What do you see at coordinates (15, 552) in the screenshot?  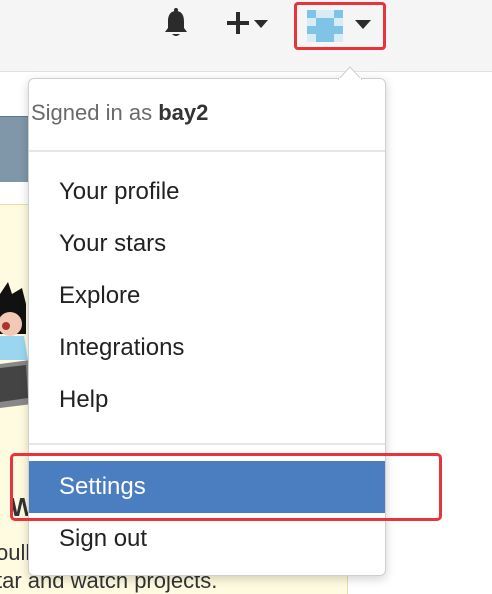 I see `background-text-line: oull` at bounding box center [15, 552].